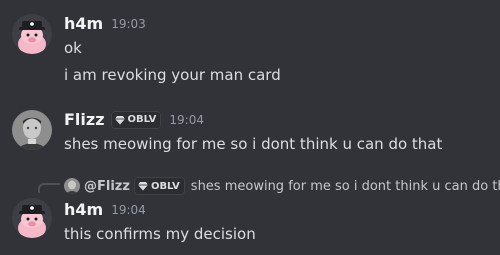 The width and height of the screenshot is (500, 255). I want to click on avatar-flizz, so click(32, 130).